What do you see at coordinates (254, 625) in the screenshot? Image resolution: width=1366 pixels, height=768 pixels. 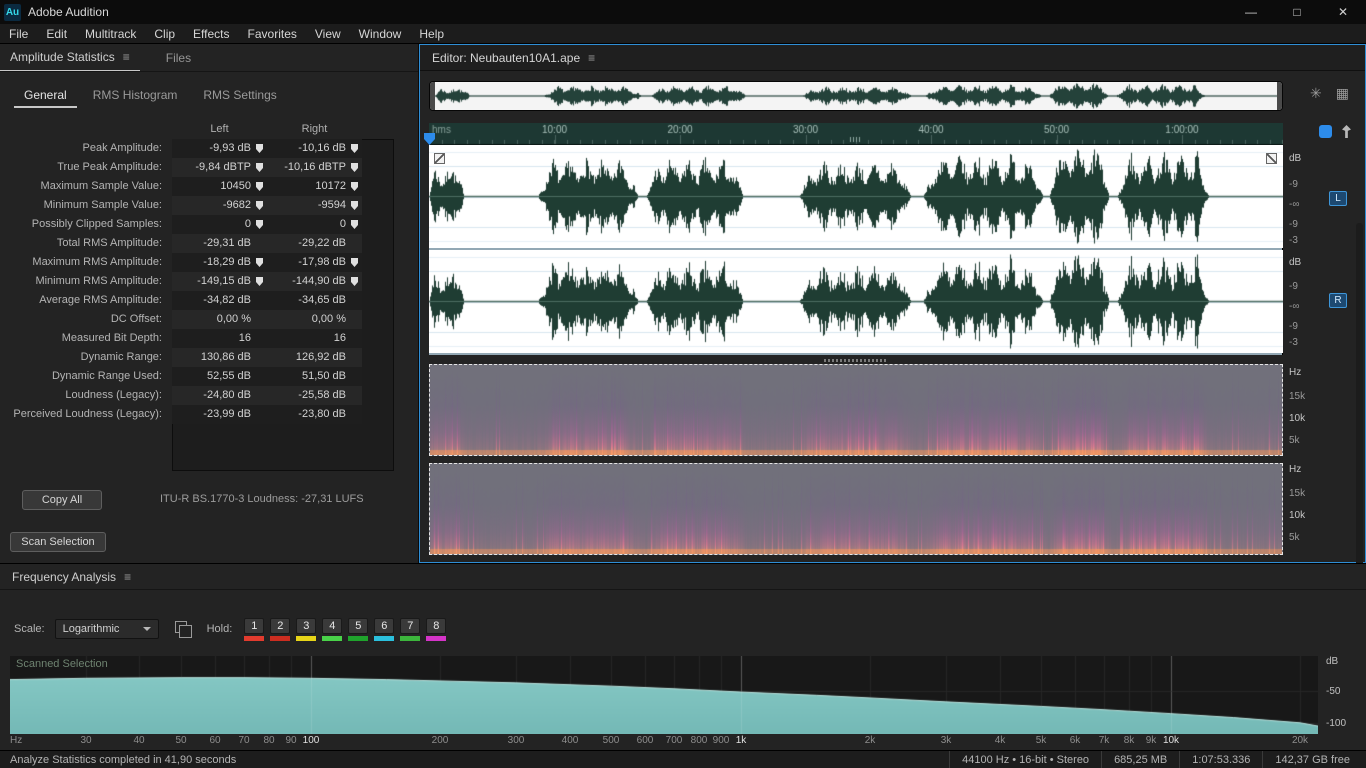 I see `hold-button-number: 1` at bounding box center [254, 625].